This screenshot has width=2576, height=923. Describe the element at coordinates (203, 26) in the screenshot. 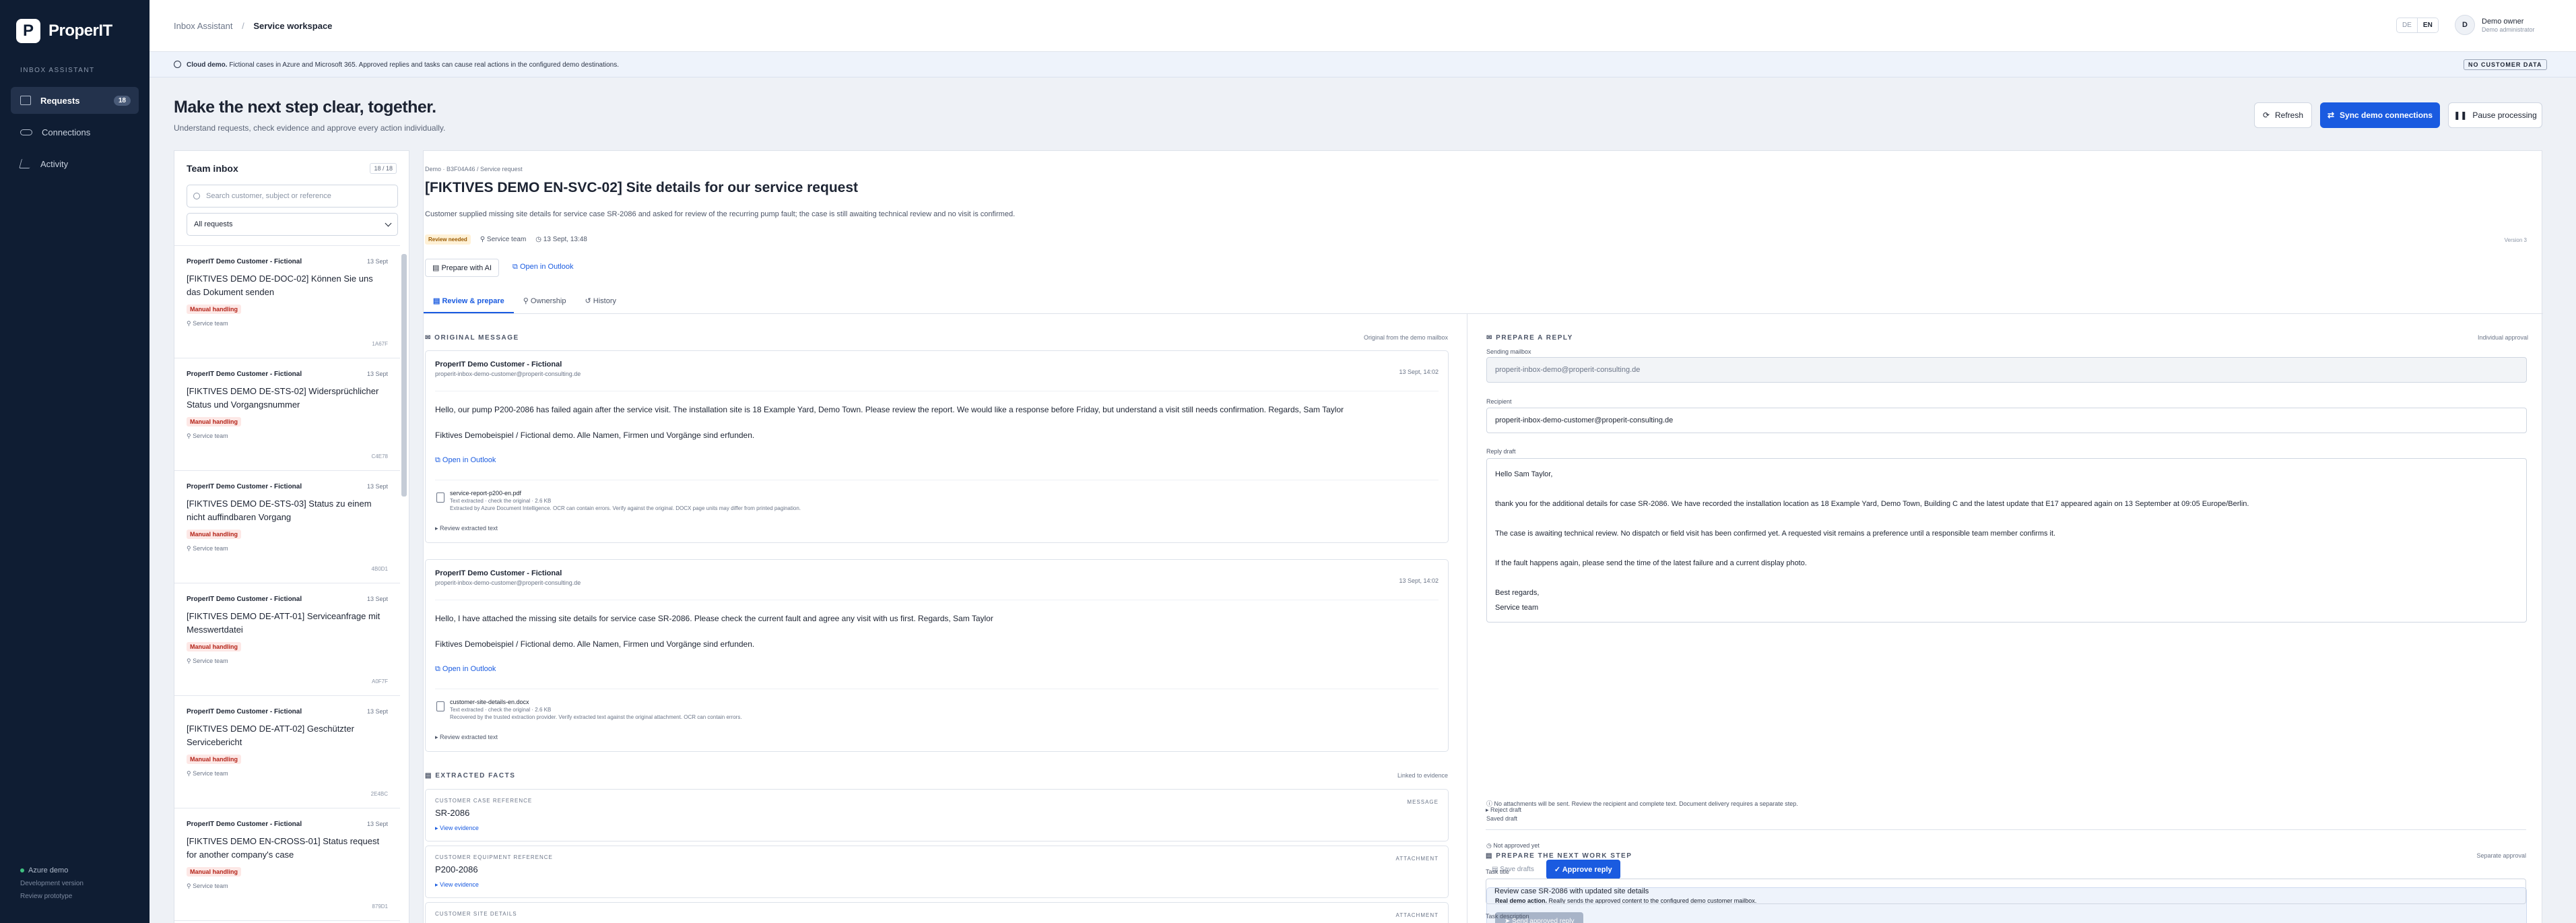

I see `breadcrumb-parent: Inbox Assistant` at that location.